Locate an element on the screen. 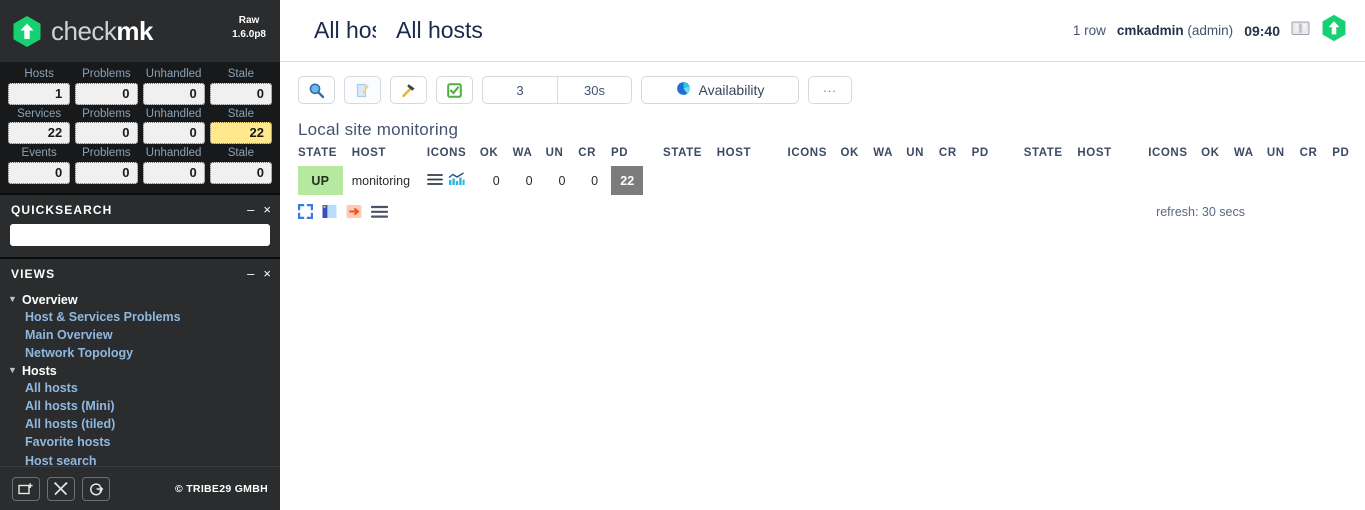 The height and width of the screenshot is (510, 1365). col-host-3: HOST is located at coordinates (1108, 156).